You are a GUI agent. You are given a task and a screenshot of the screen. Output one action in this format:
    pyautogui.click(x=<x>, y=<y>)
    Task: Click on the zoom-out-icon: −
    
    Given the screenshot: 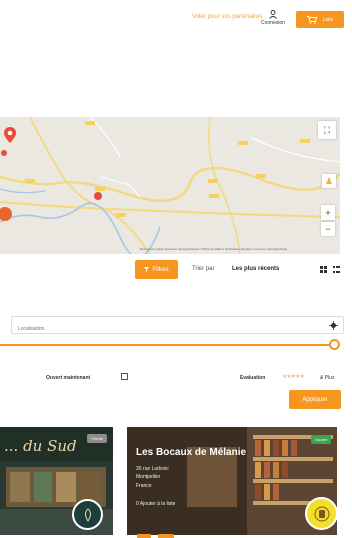 What is the action you would take?
    pyautogui.click(x=328, y=229)
    